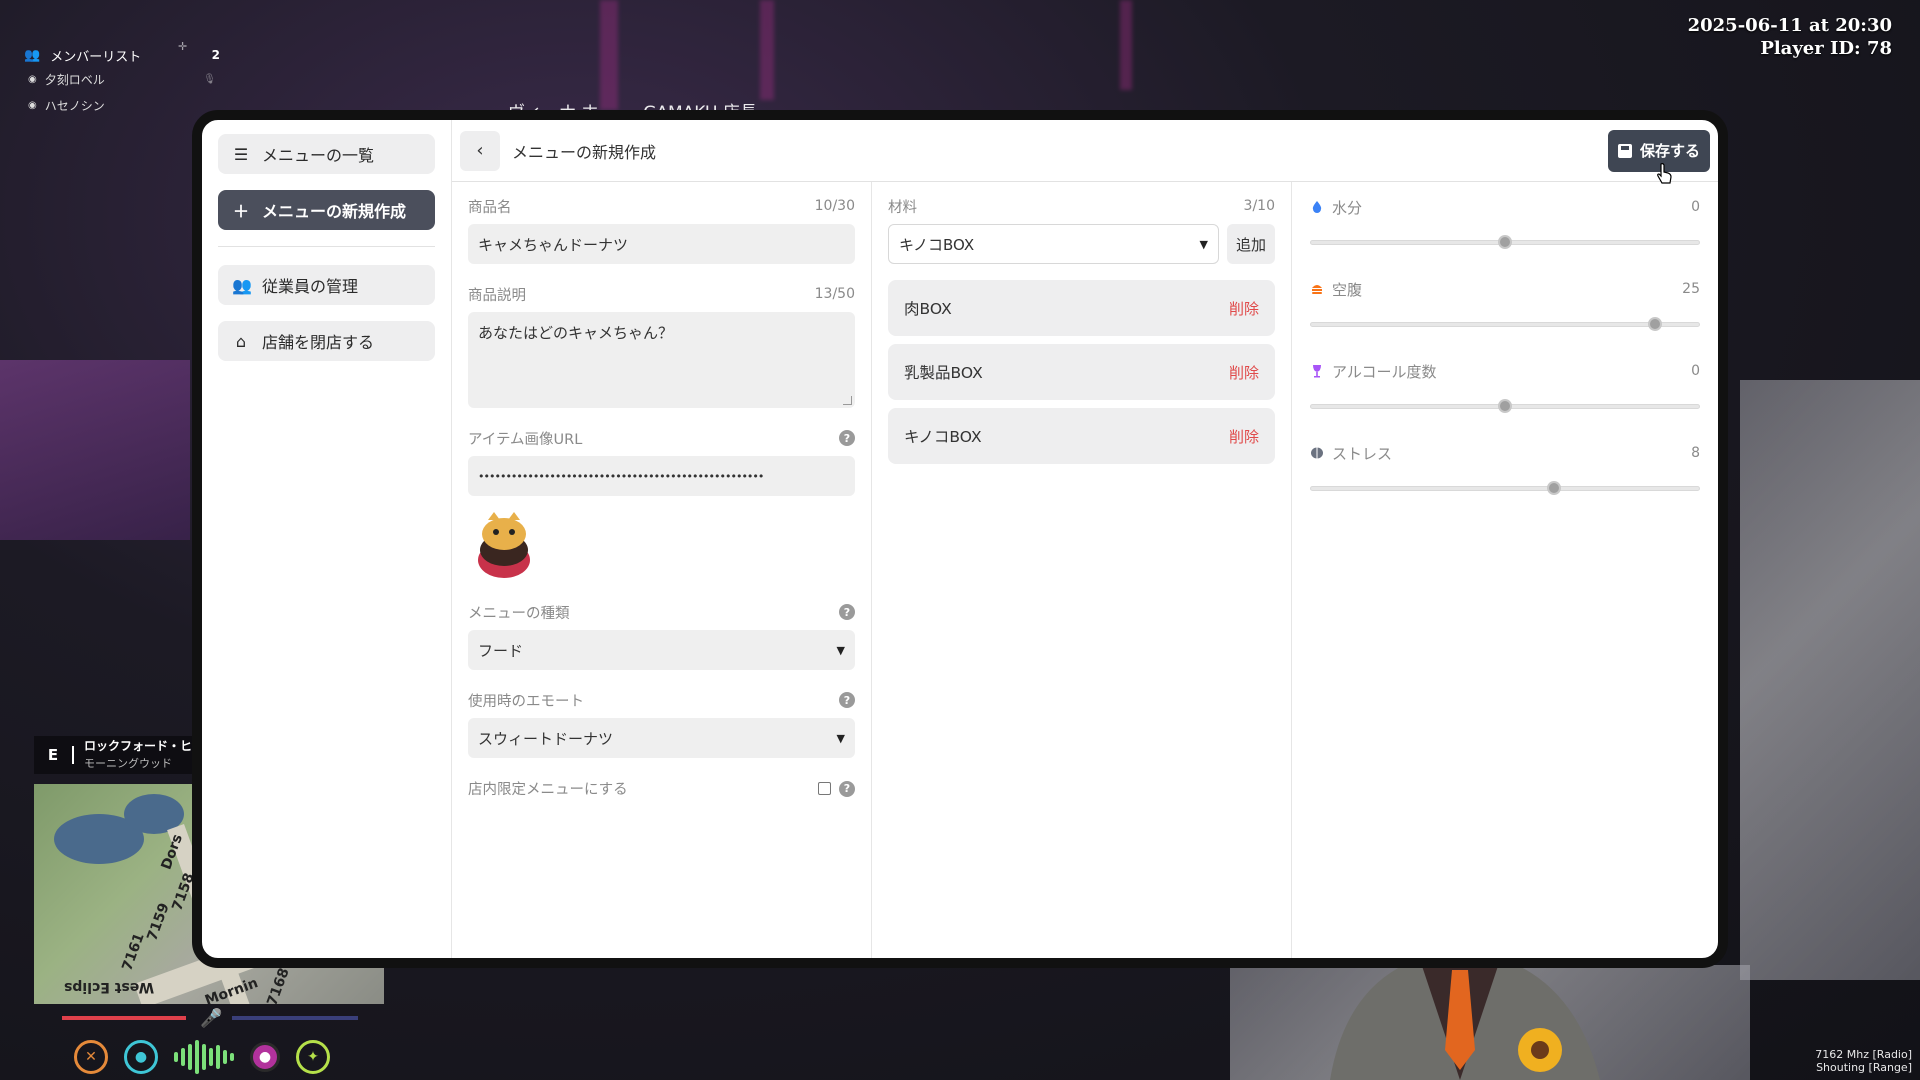  I want to click on add-material-button: 追加, so click(1251, 244).